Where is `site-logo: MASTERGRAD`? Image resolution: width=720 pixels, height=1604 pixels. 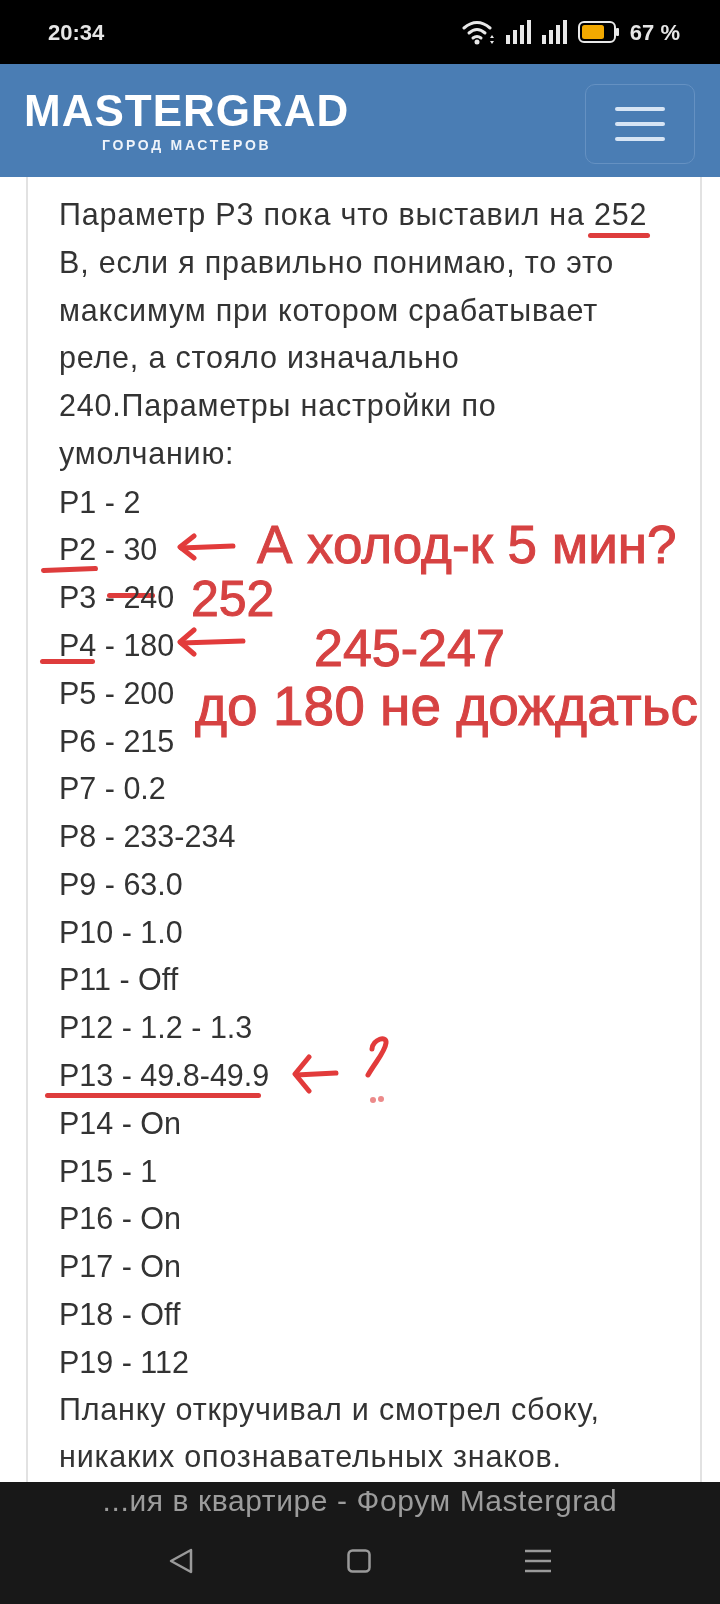 site-logo: MASTERGRAD is located at coordinates (187, 110).